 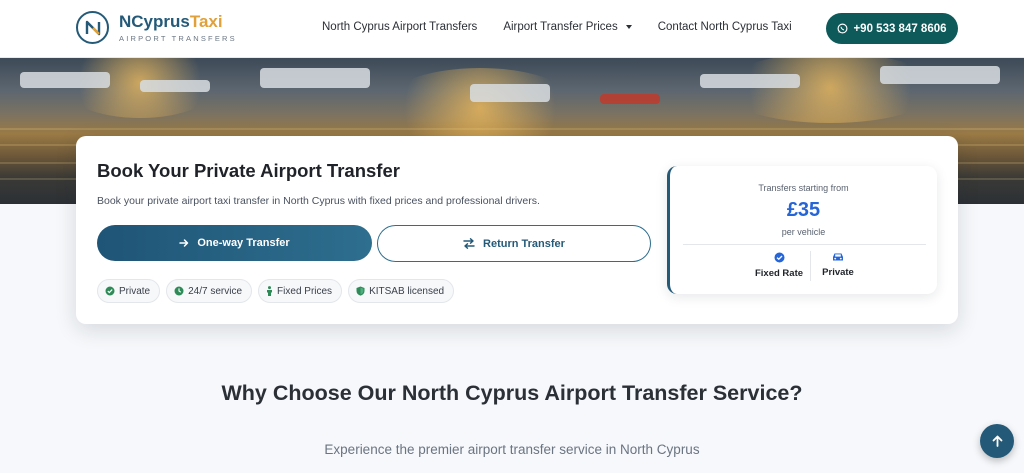 I want to click on badge-private: Private, so click(x=129, y=291).